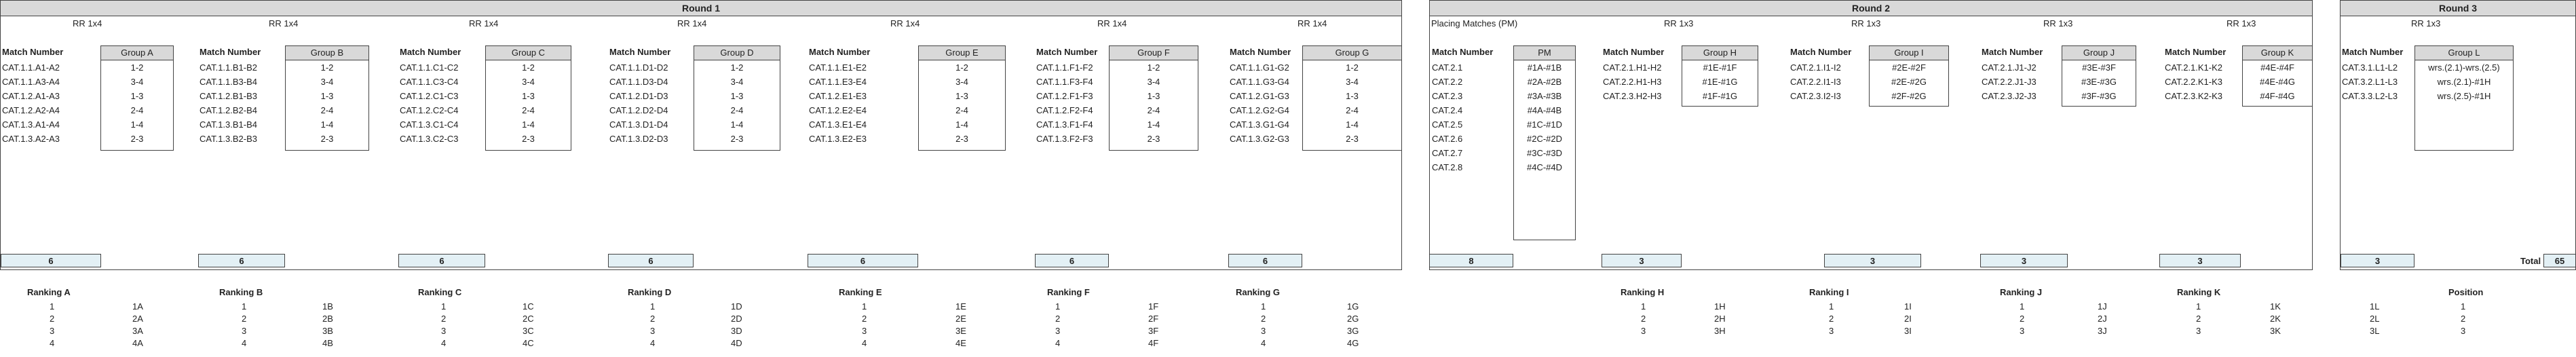 The image size is (2576, 357). I want to click on ranking-cell: 1C, so click(528, 306).